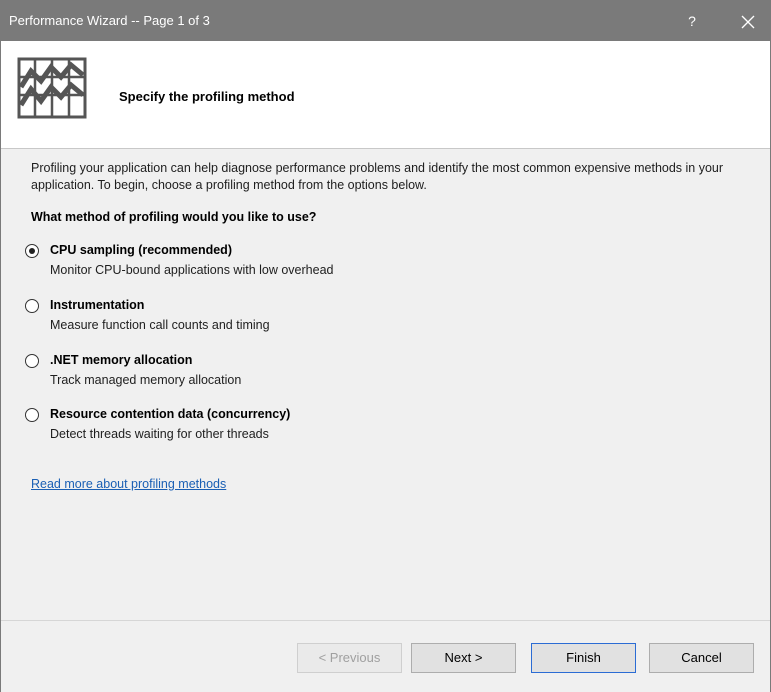  I want to click on close-icon, so click(748, 21).